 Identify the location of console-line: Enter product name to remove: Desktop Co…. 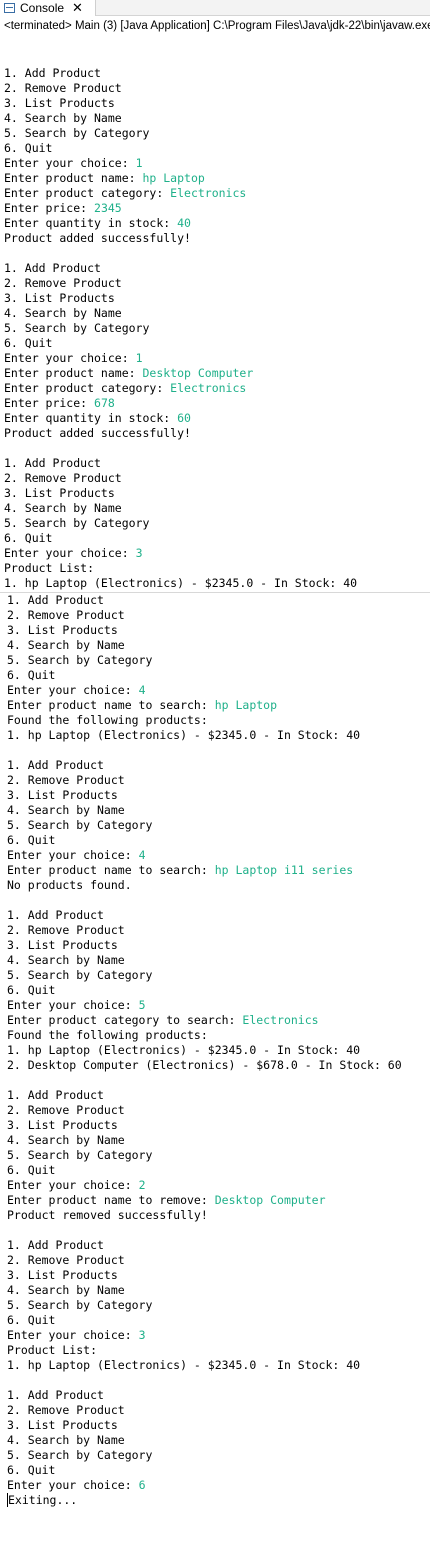
(218, 1200).